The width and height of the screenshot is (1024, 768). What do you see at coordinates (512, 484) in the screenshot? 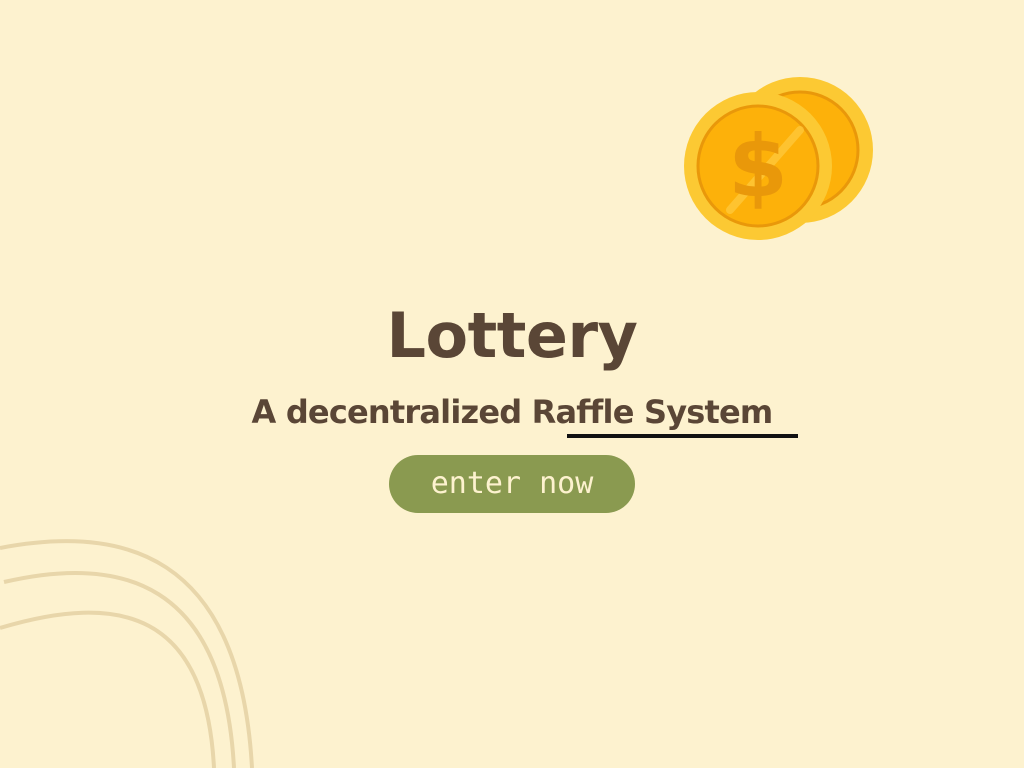
I see `enter-now-button: enter now` at bounding box center [512, 484].